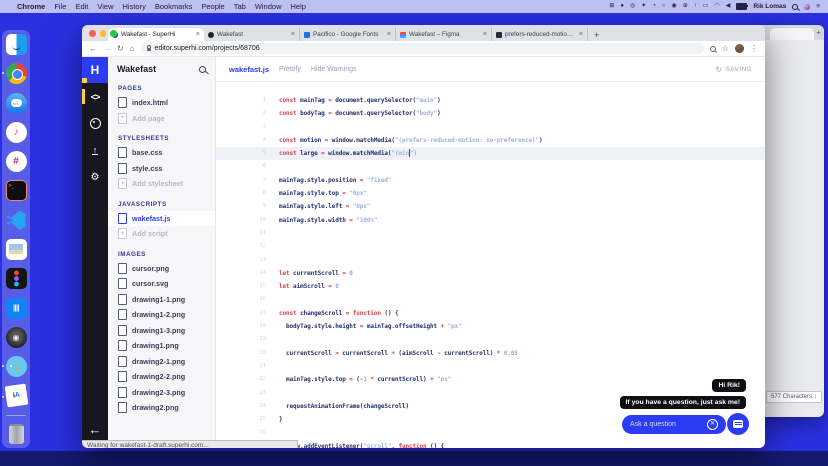 This screenshot has width=828, height=466. Describe the element at coordinates (93, 48) in the screenshot. I see `back-icon: ←` at that location.